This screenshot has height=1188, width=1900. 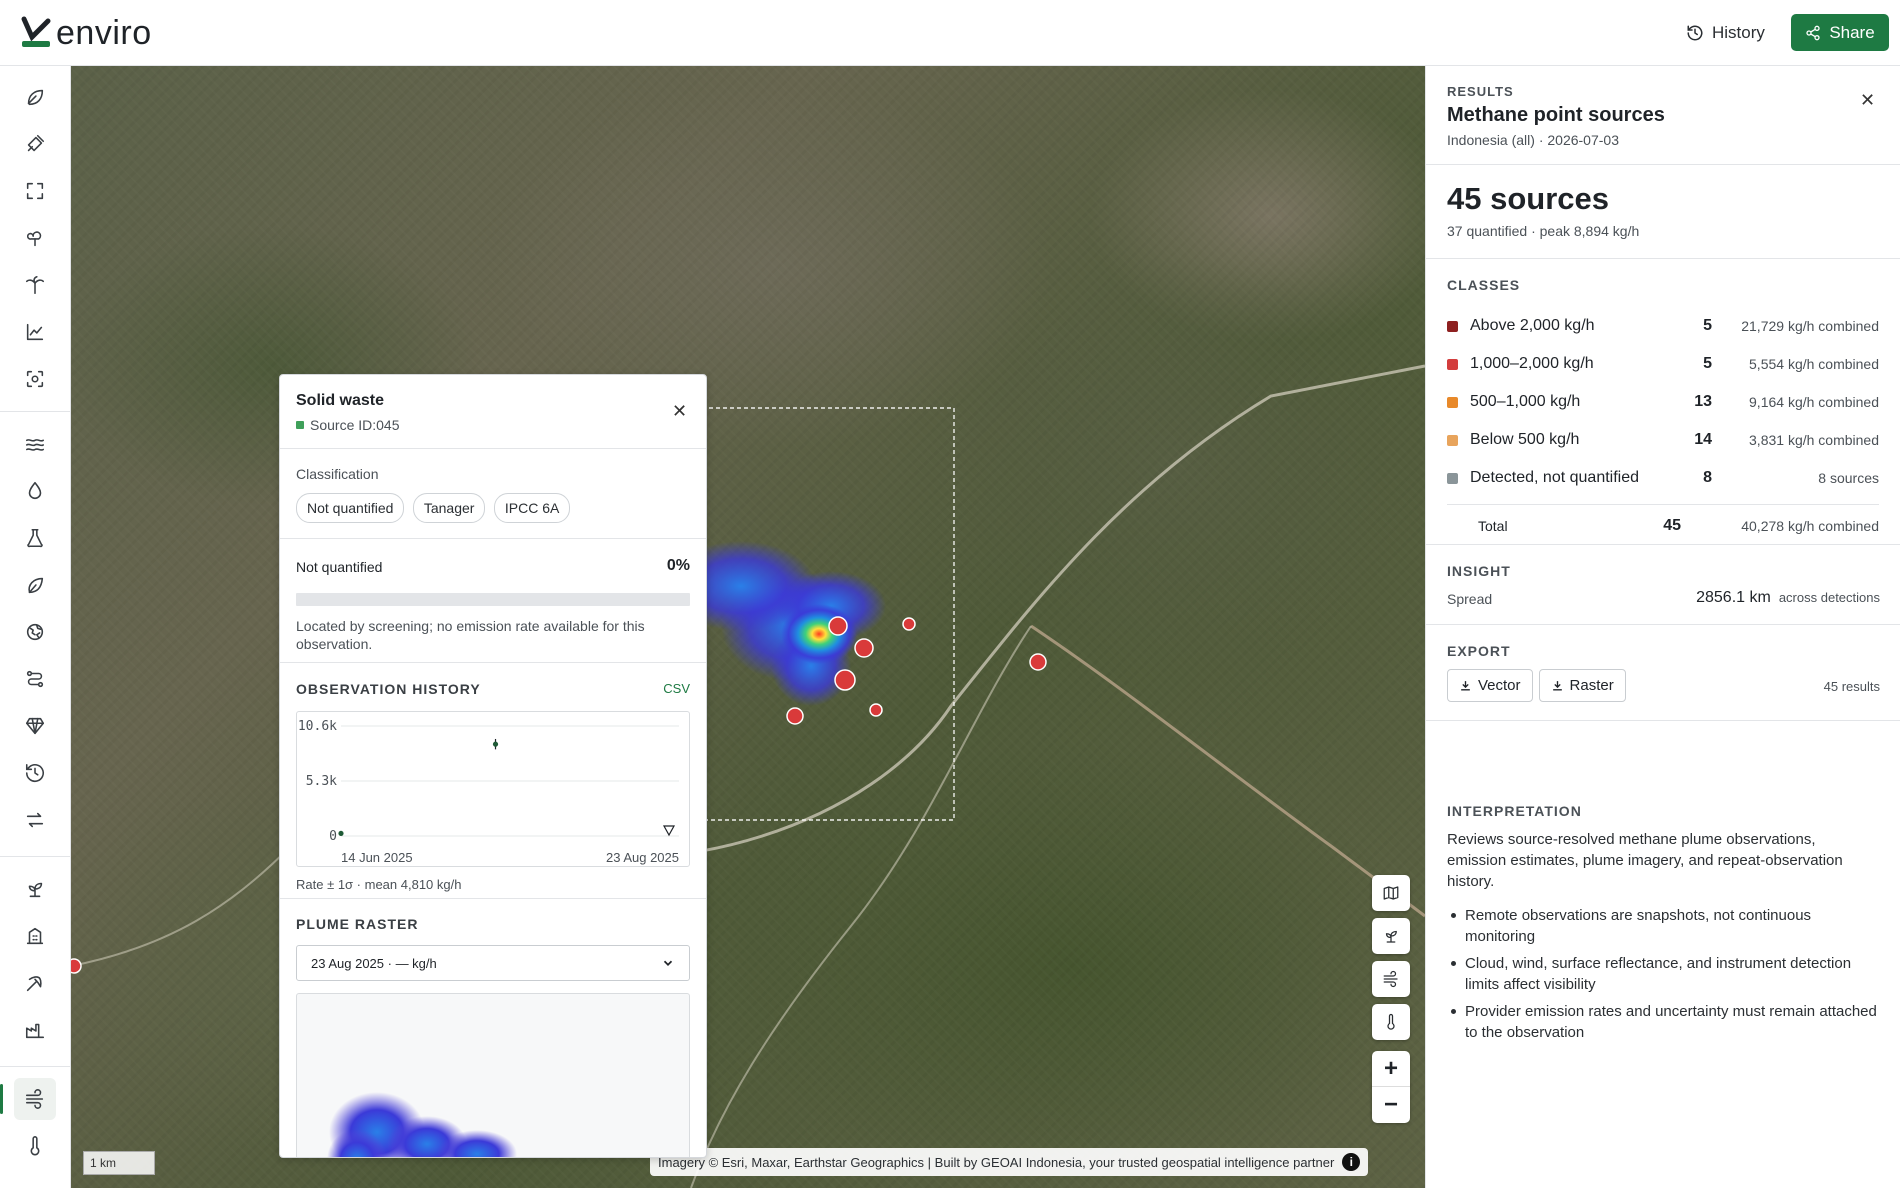 What do you see at coordinates (119, 1163) in the screenshot?
I see `scale-bar: 1 km` at bounding box center [119, 1163].